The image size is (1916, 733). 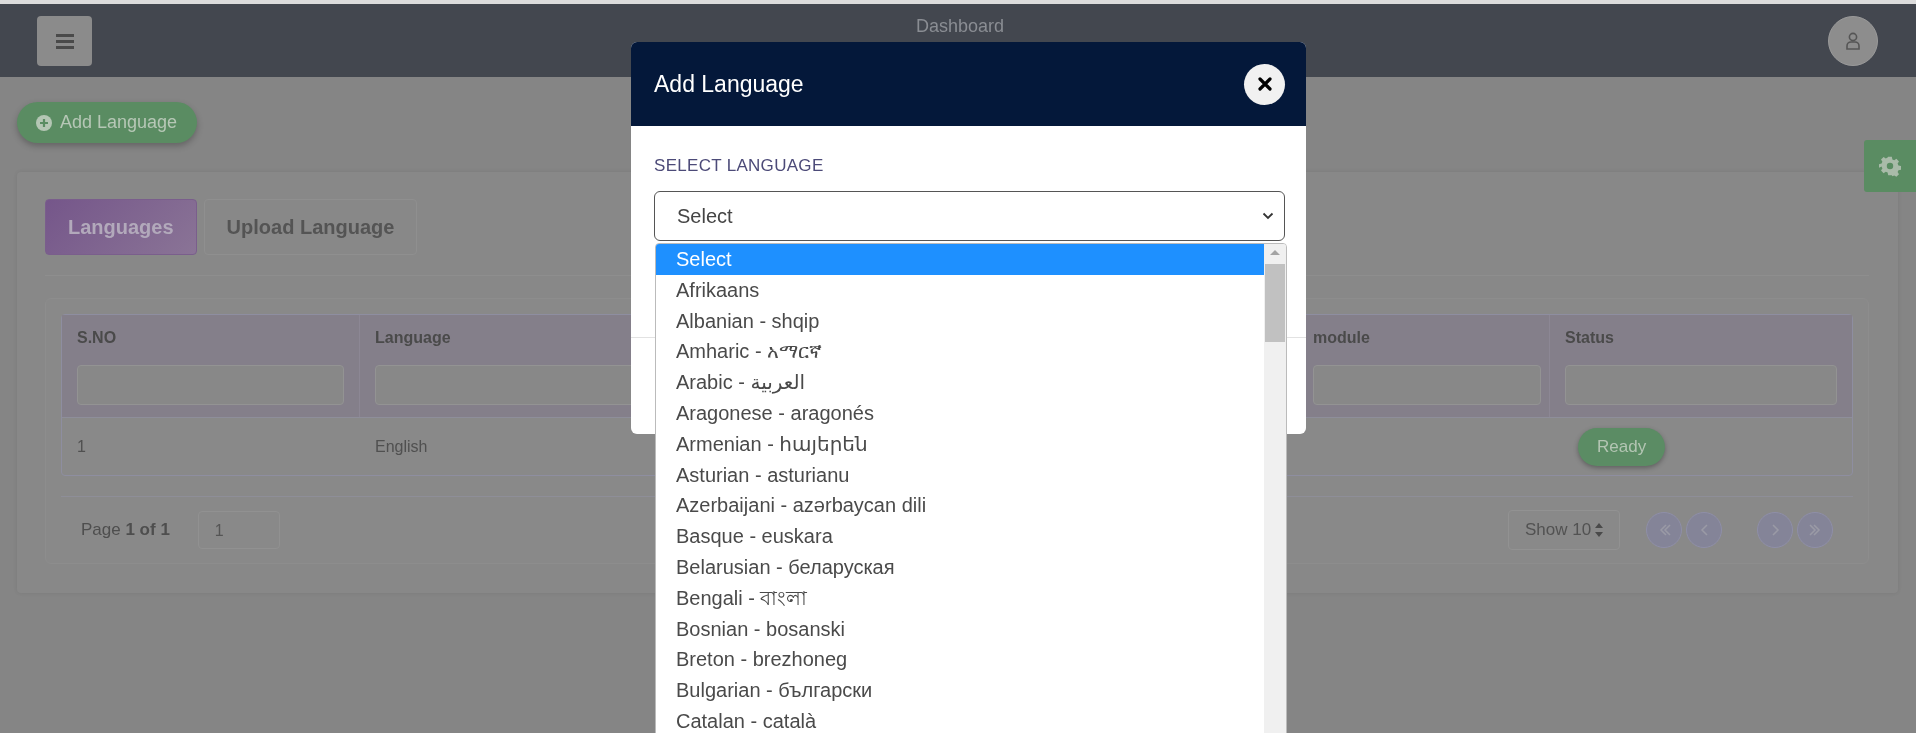 What do you see at coordinates (960, 690) in the screenshot?
I see `dropdown-option: Bulgarian - български` at bounding box center [960, 690].